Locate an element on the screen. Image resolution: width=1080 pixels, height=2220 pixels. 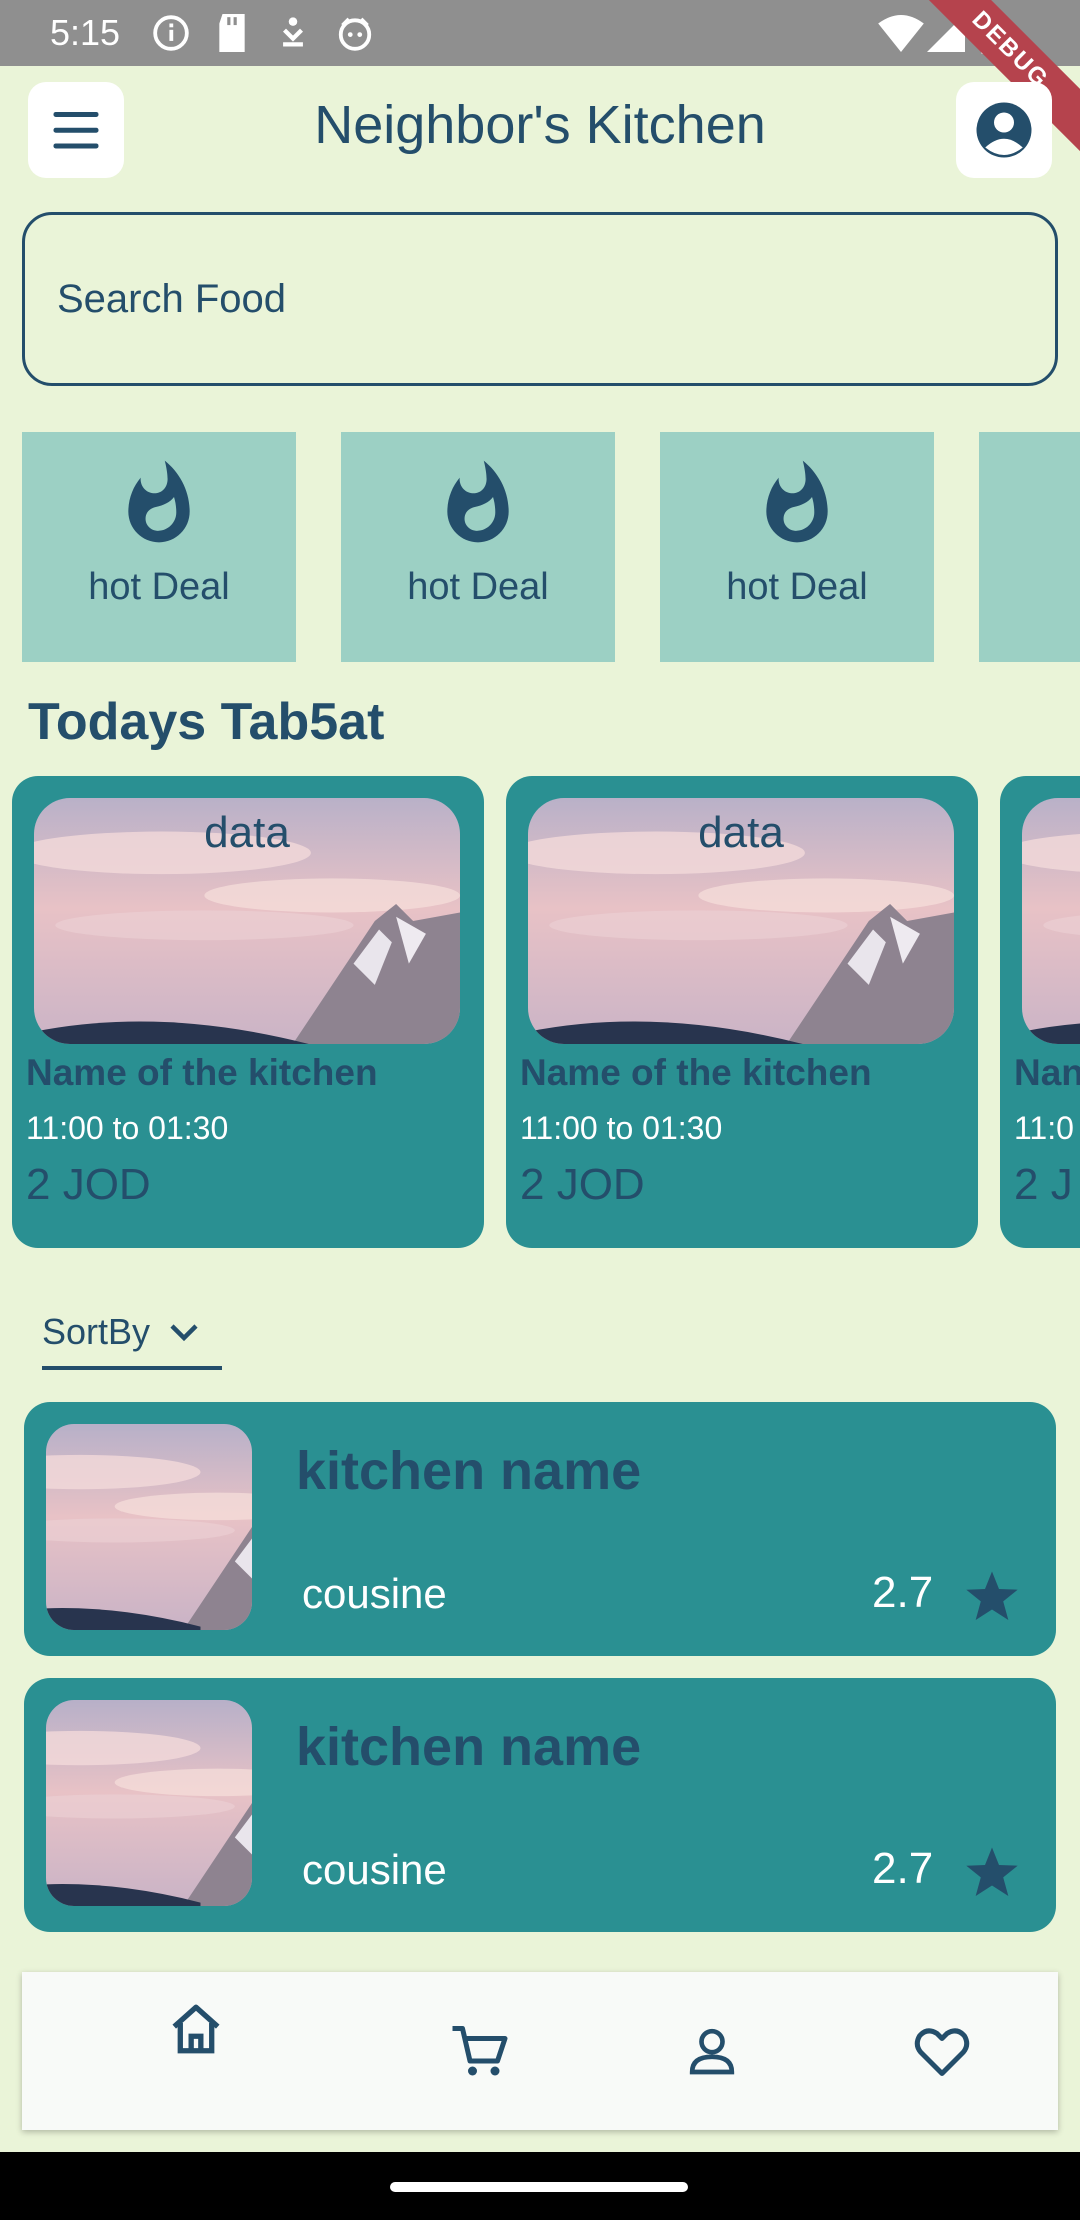
chevron-down-icon is located at coordinates (184, 1333).